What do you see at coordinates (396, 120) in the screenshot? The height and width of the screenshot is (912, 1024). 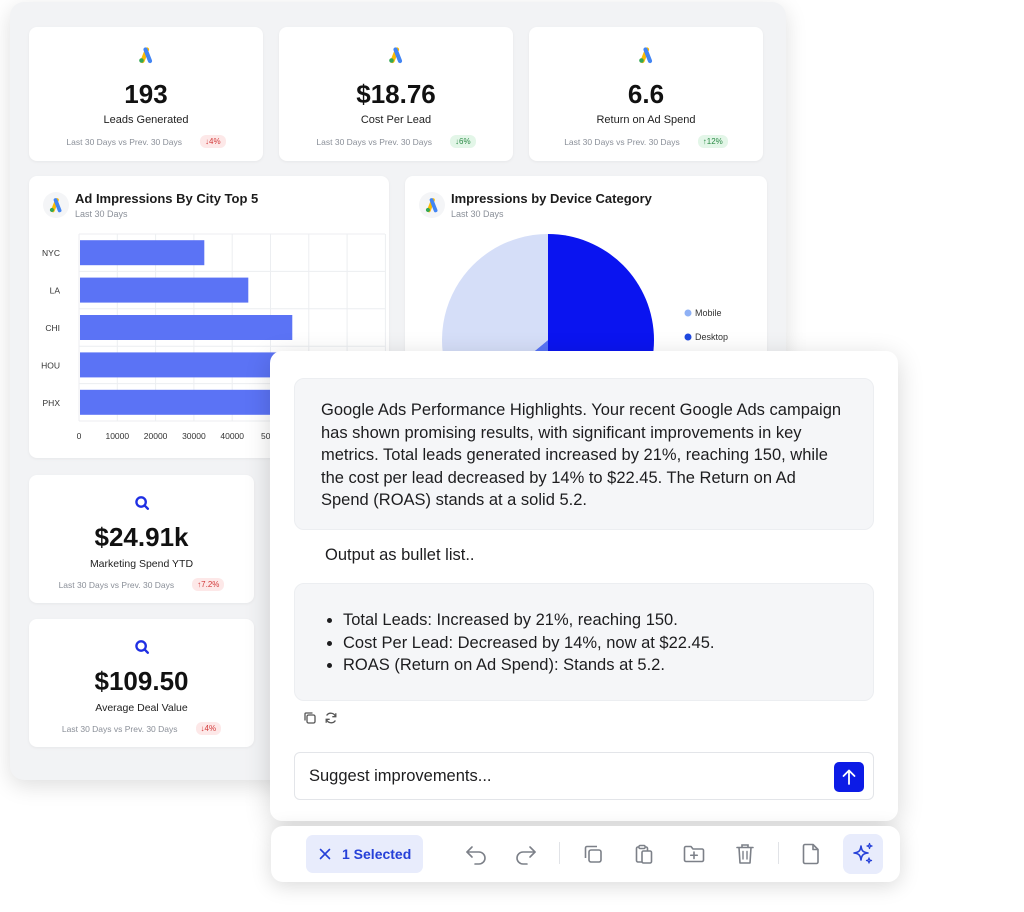 I see `kpi-label: Cost Per Lead` at bounding box center [396, 120].